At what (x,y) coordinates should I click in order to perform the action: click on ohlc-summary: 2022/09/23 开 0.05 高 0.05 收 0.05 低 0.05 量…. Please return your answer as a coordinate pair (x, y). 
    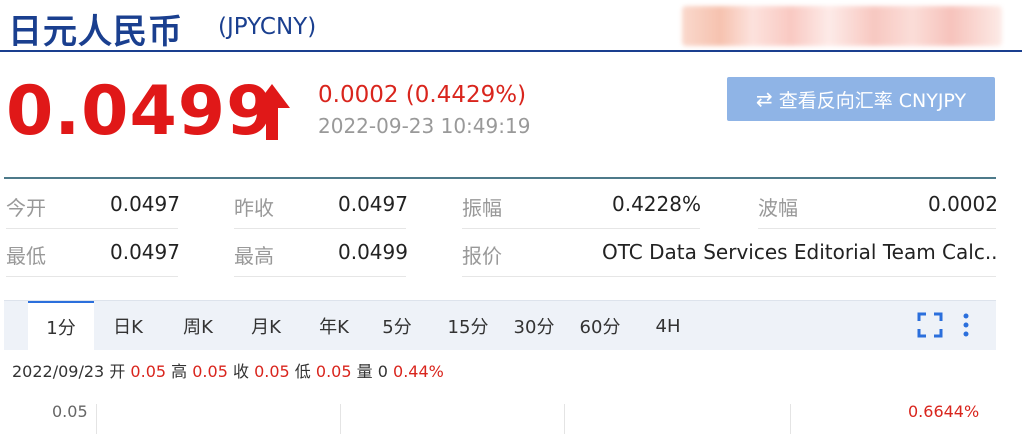
    Looking at the image, I should click on (228, 370).